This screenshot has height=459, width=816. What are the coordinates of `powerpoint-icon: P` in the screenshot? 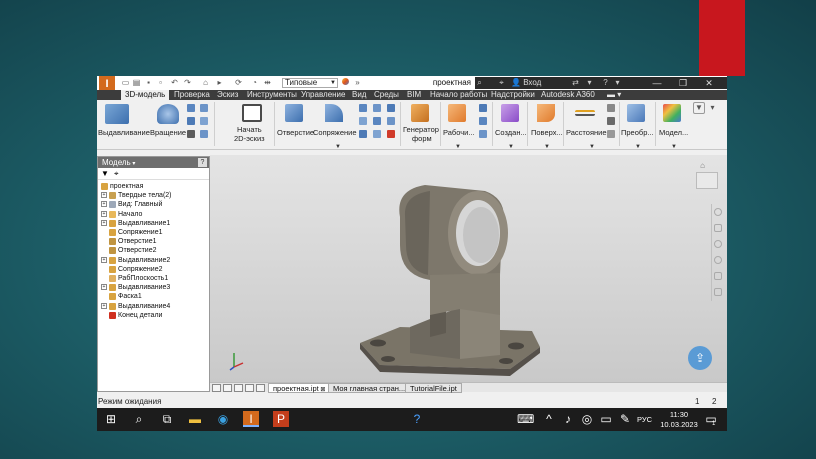 It's located at (281, 419).